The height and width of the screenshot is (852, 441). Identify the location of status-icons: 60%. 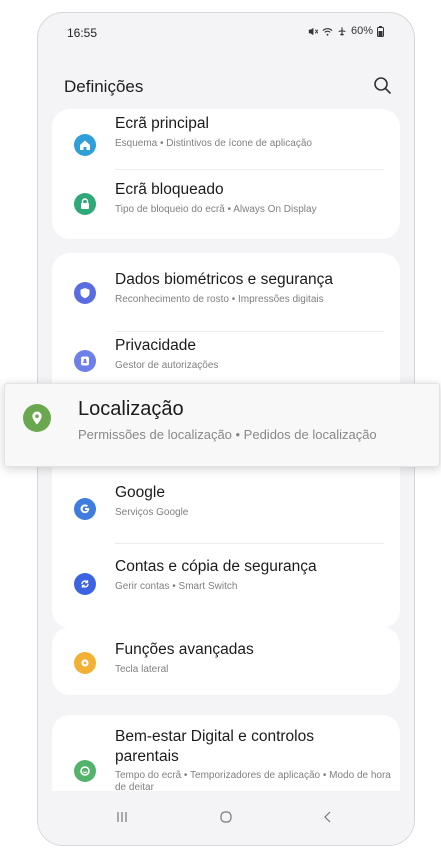
(345, 31).